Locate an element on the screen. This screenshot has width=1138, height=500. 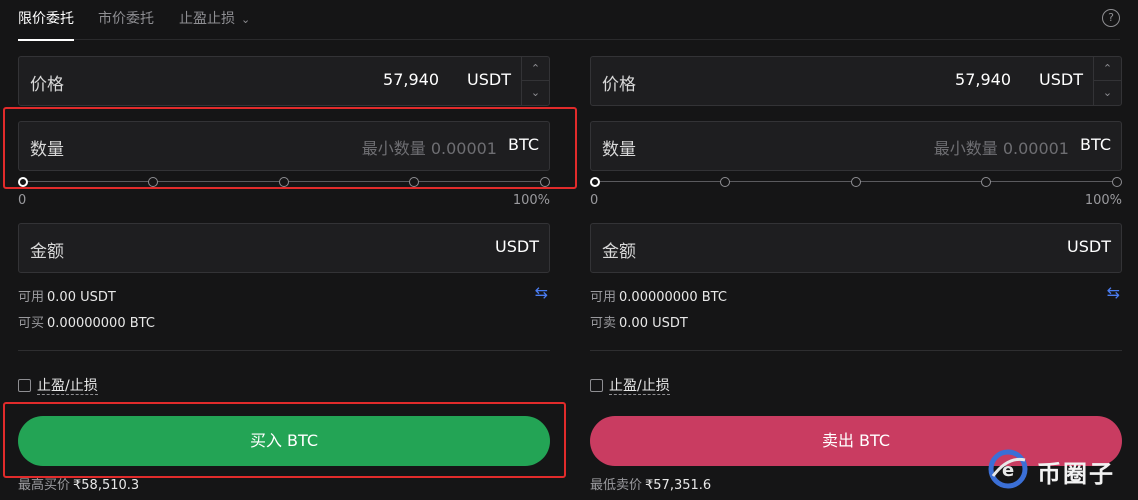
buy-quantity-field: 数量 最小数量 0.00001 BTC is located at coordinates (284, 146).